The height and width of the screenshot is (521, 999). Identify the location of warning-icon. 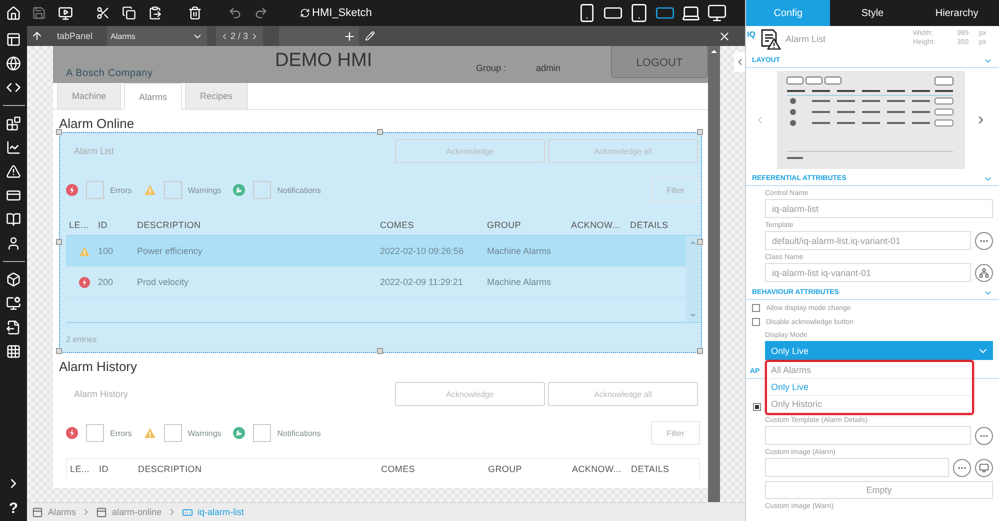
(13, 171).